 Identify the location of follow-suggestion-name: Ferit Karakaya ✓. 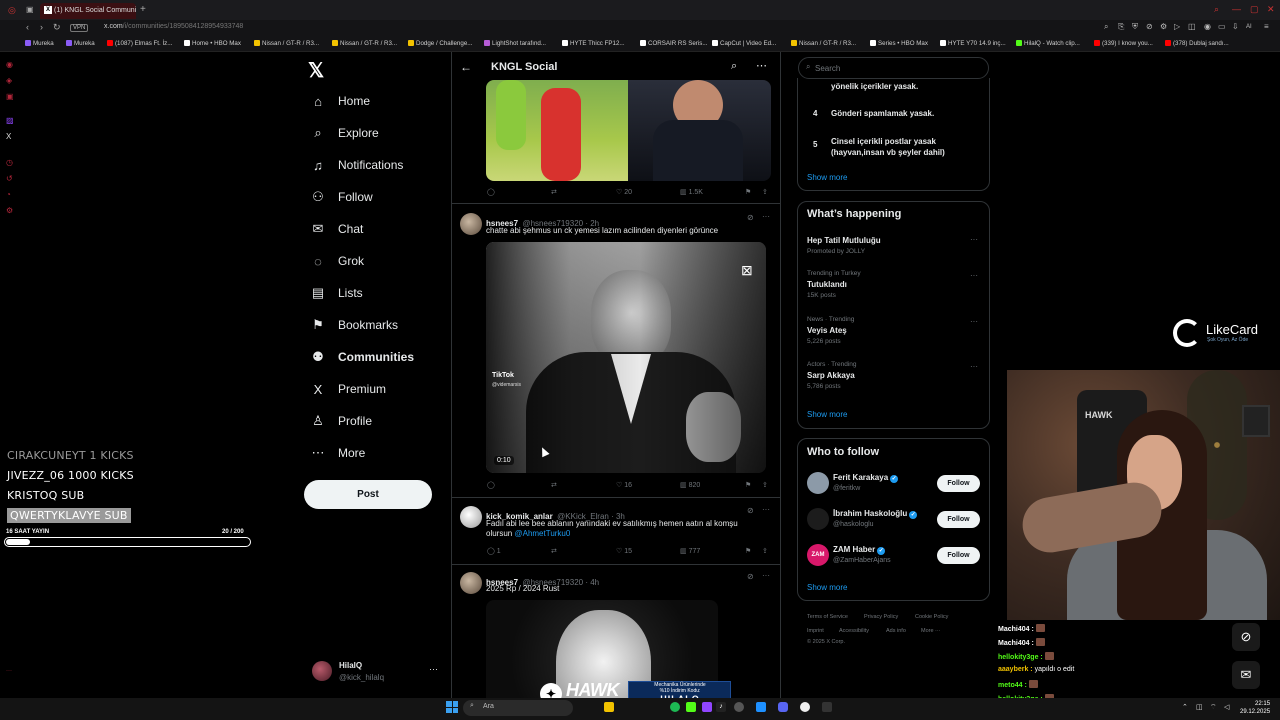
(866, 478).